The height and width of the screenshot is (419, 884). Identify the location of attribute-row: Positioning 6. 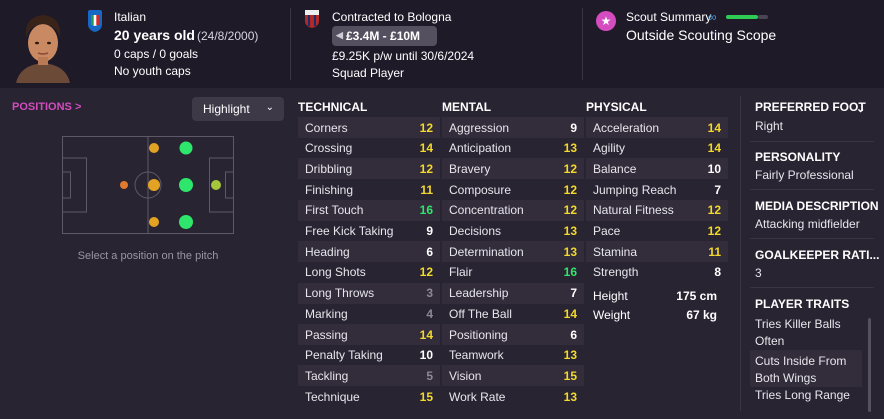
(513, 334).